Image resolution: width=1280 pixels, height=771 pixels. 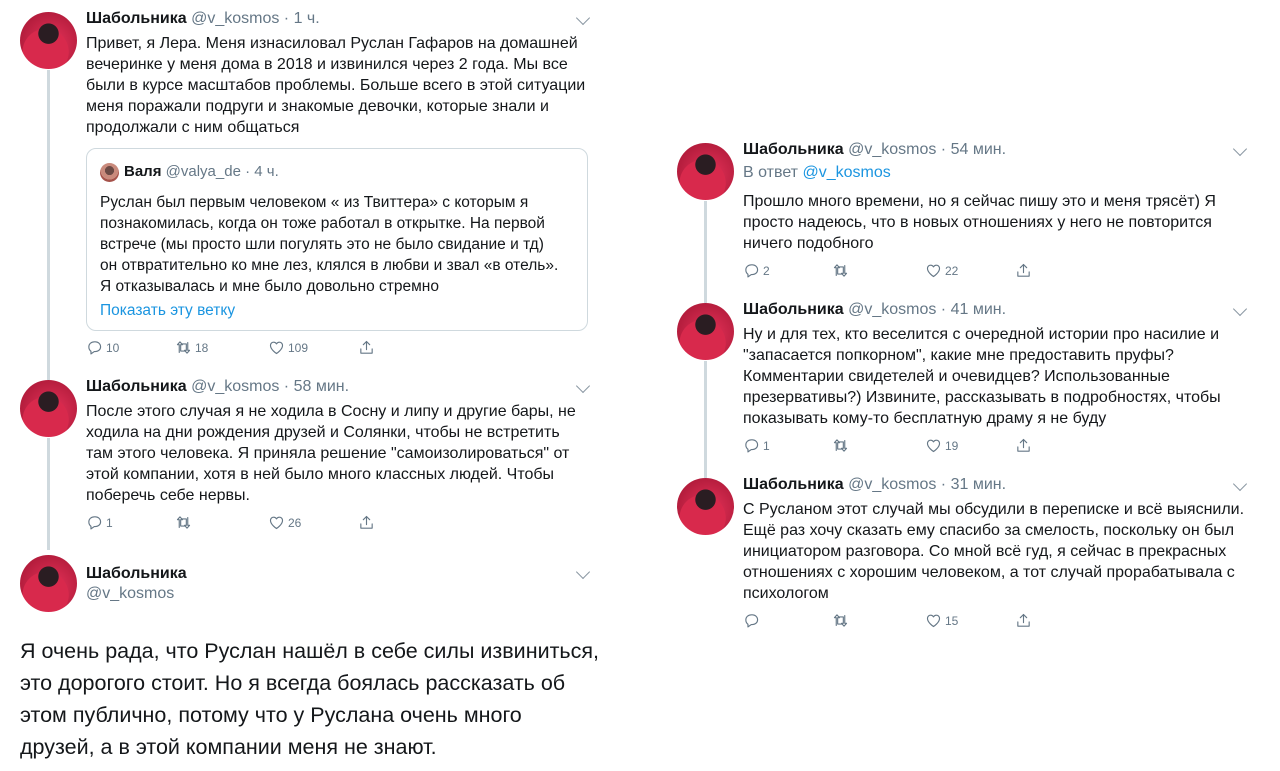 What do you see at coordinates (222, 171) in the screenshot?
I see `author-meta: @valya_de · 4 ч.` at bounding box center [222, 171].